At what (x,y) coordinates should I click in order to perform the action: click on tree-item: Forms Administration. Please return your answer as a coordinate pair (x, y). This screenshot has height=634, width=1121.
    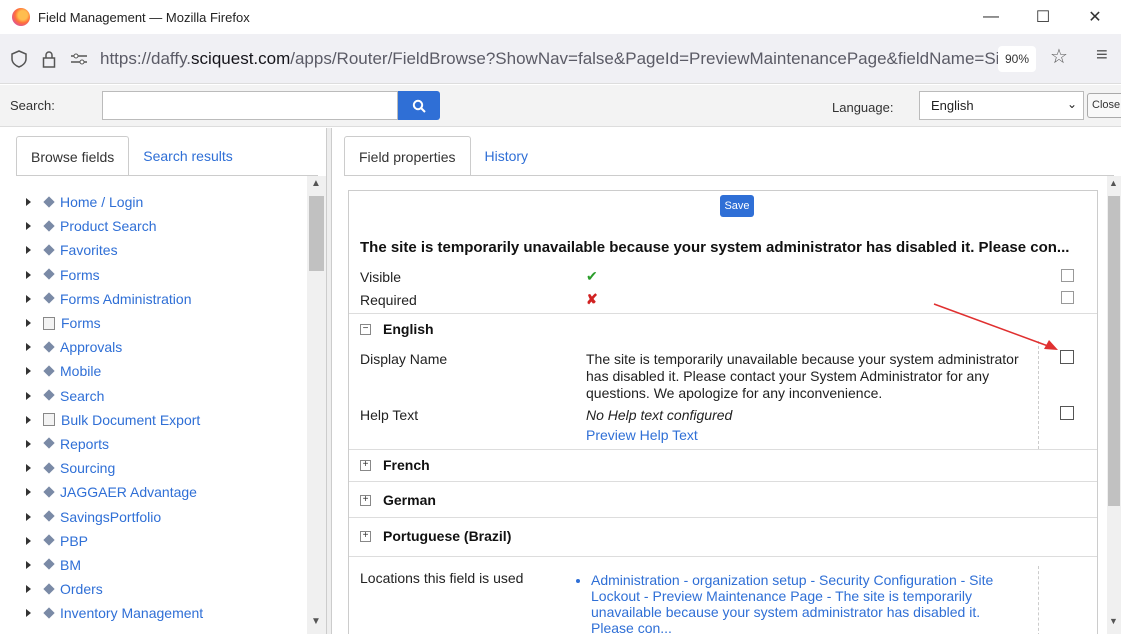
    Looking at the image, I should click on (163, 299).